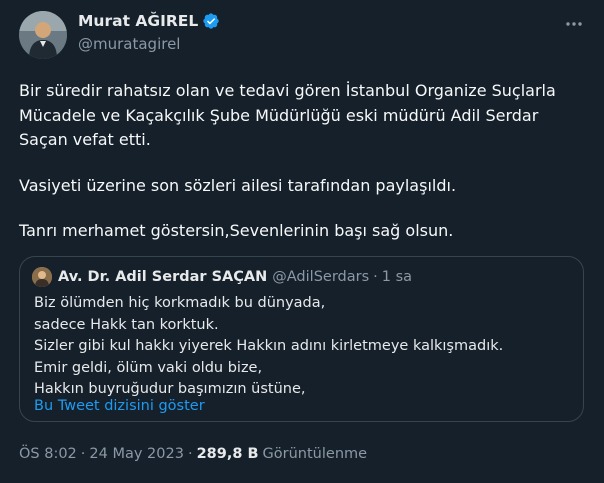 This screenshot has height=483, width=604. I want to click on quoted-author-avatar, so click(42, 277).